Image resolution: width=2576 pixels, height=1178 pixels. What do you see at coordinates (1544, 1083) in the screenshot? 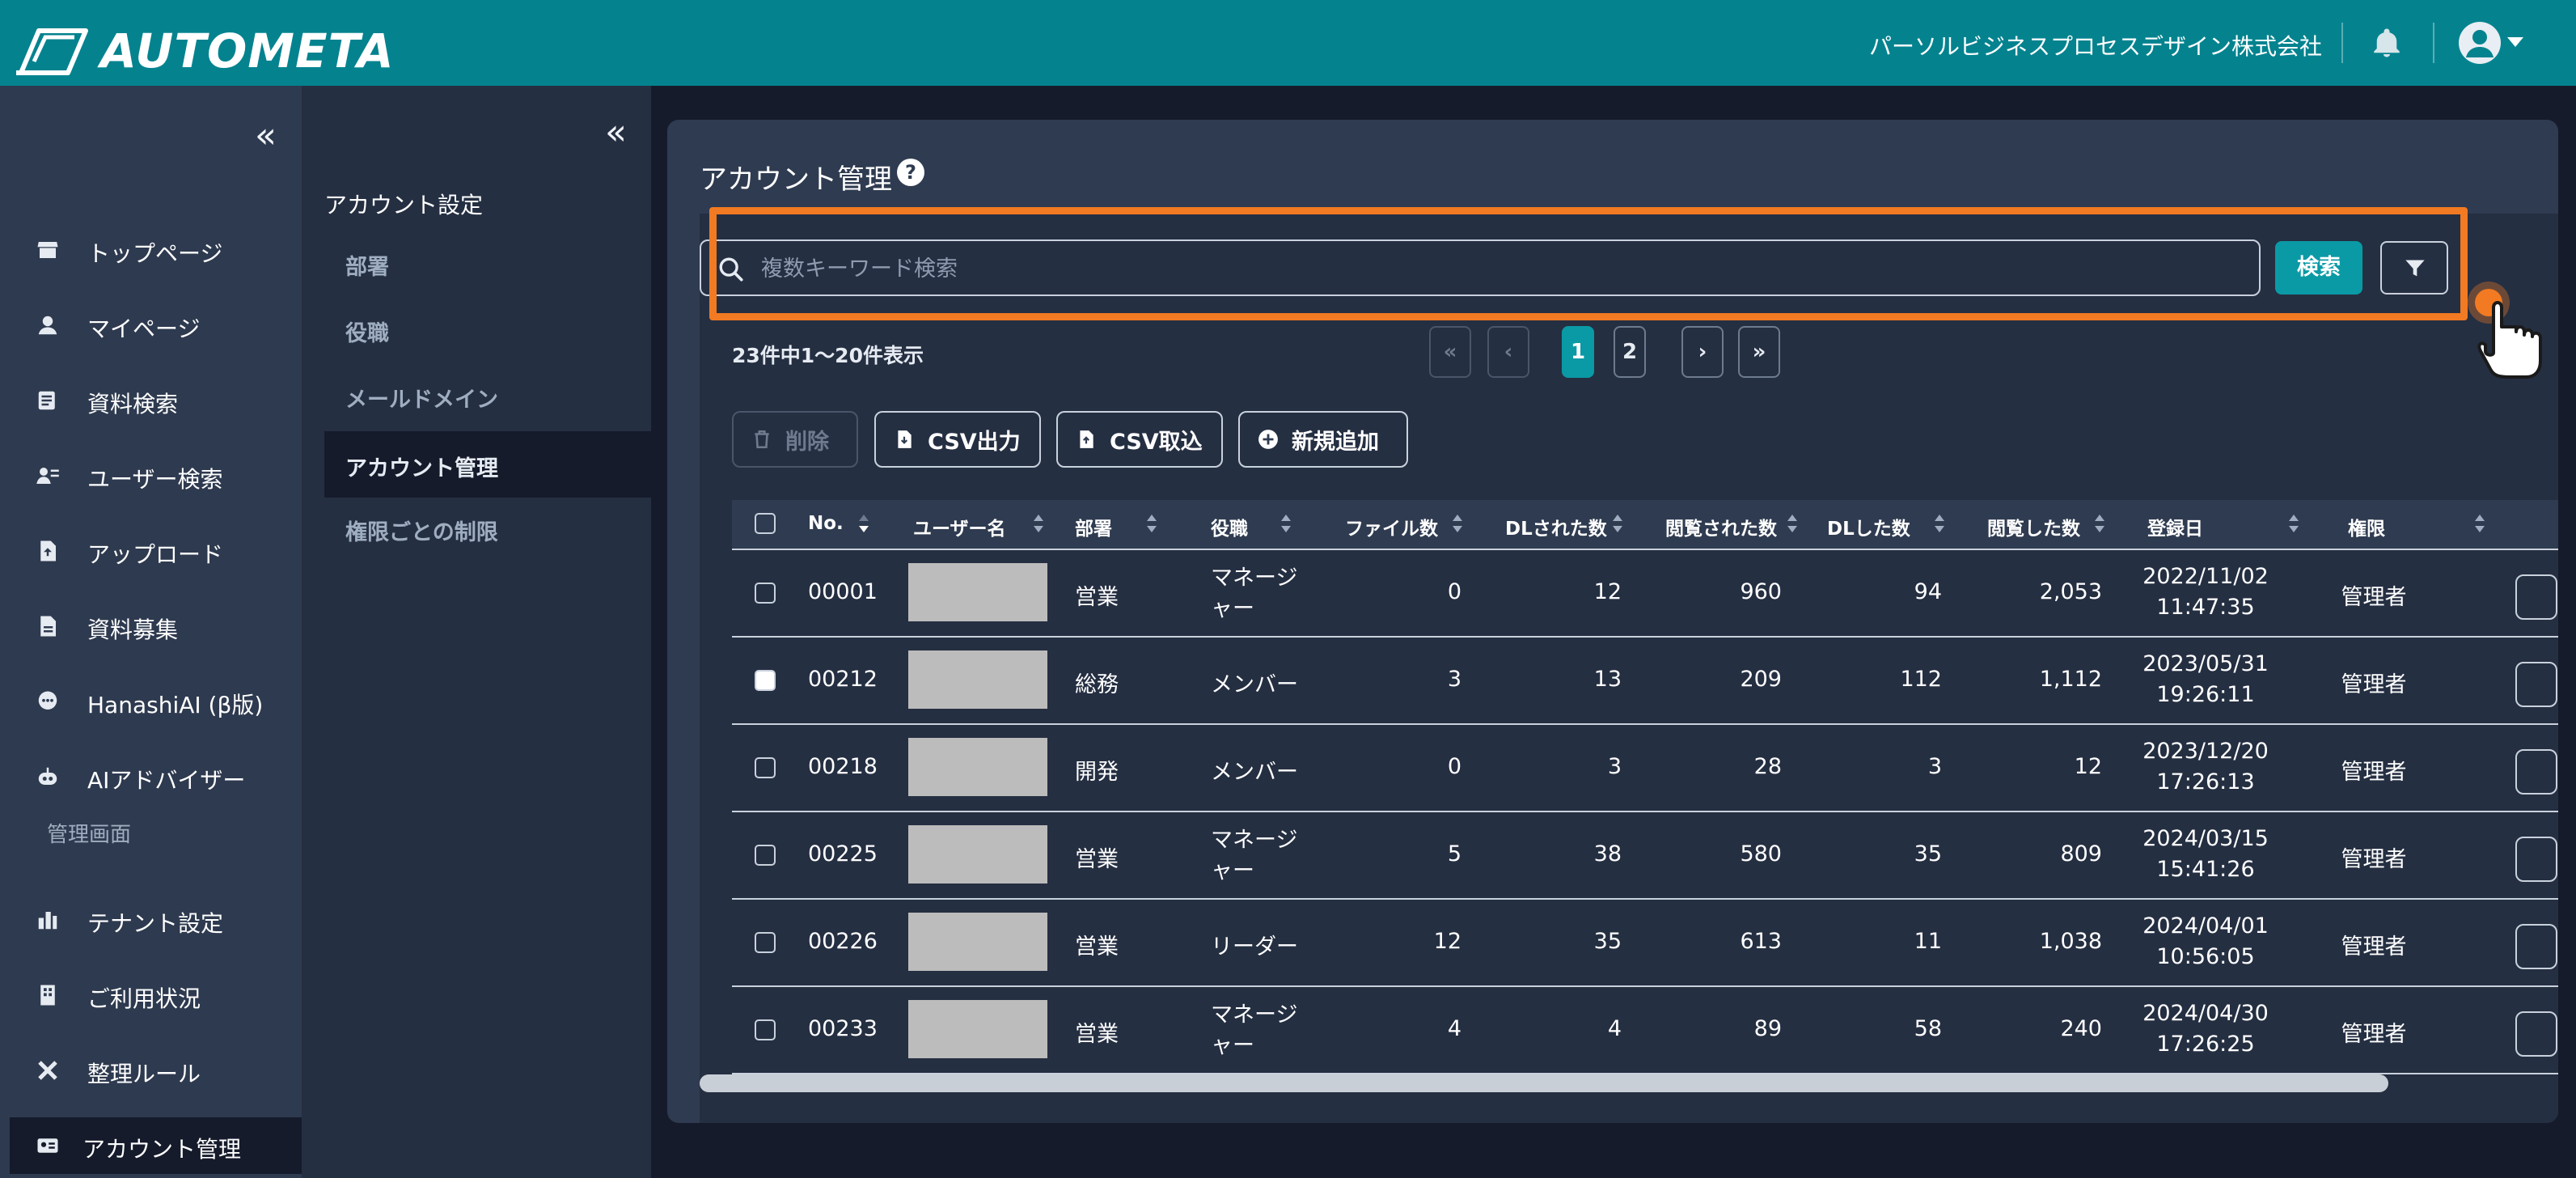
I see `scrollbar-thumb` at bounding box center [1544, 1083].